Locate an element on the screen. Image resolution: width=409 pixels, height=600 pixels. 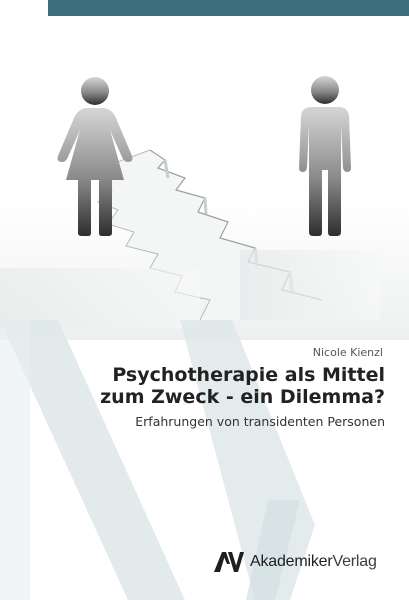
av-logo-icon is located at coordinates (229, 562).